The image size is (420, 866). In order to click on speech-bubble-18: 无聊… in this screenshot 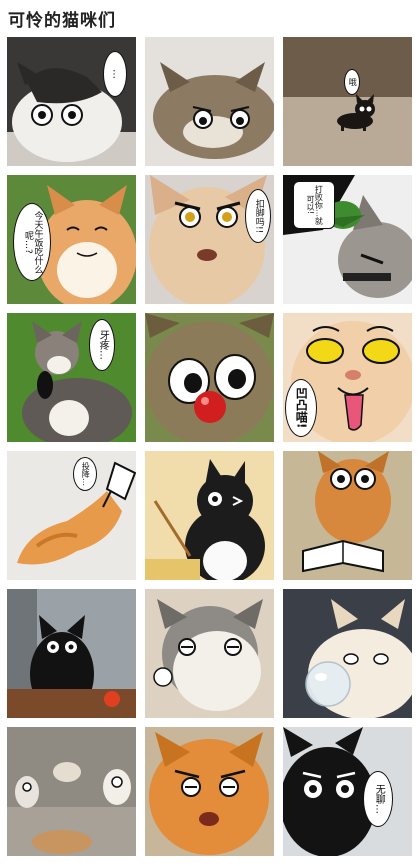, I will do `click(378, 799)`.